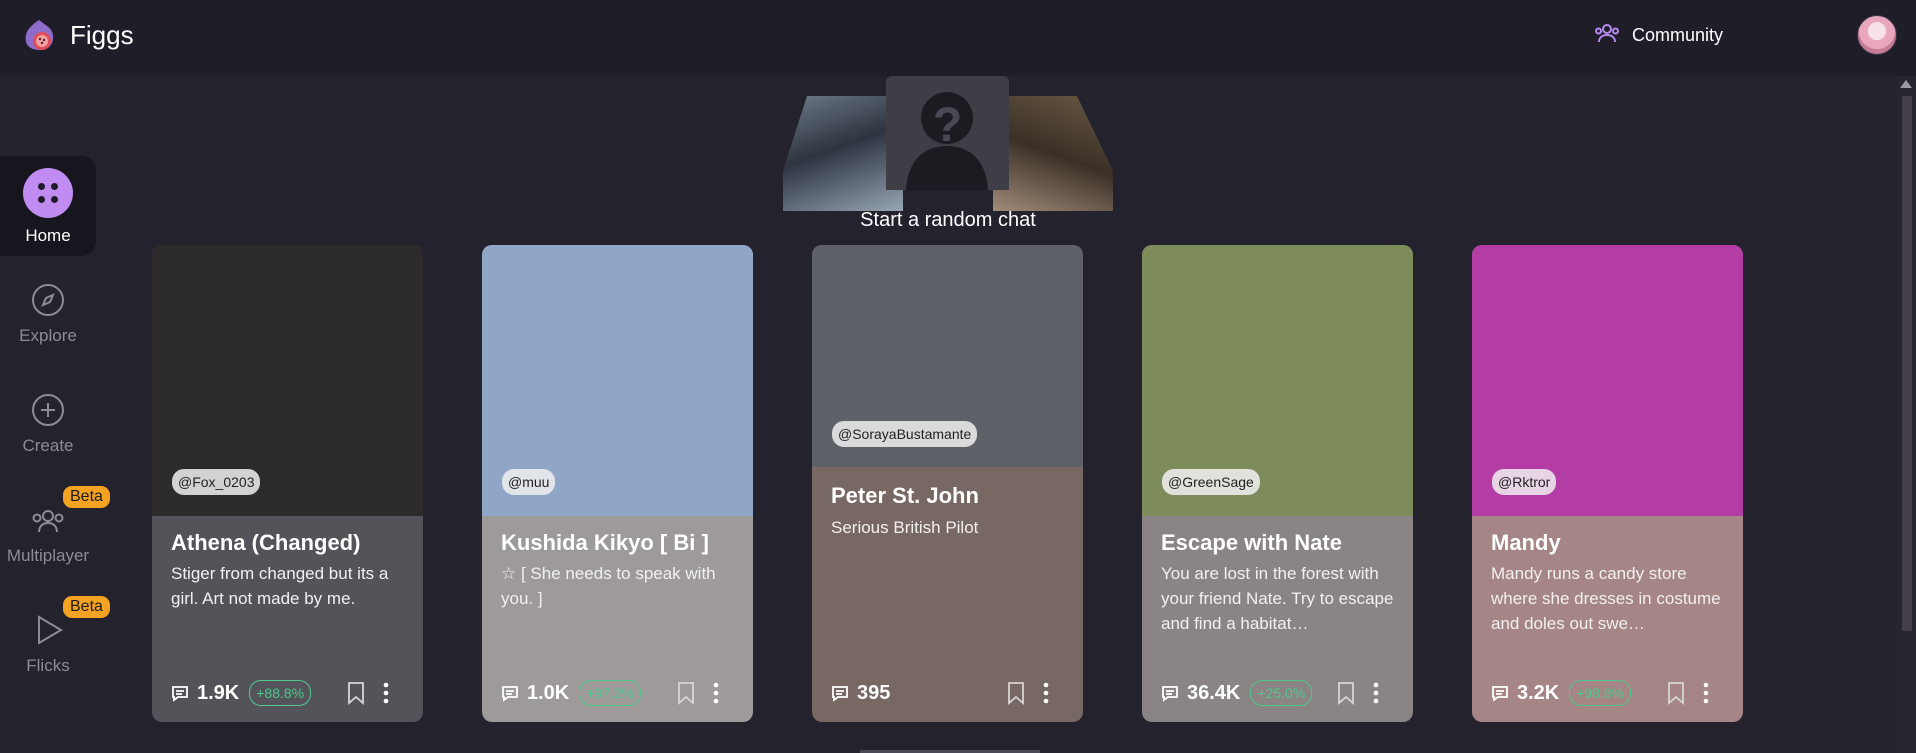 The width and height of the screenshot is (1916, 753). I want to click on chat-count: 1.9K, so click(218, 692).